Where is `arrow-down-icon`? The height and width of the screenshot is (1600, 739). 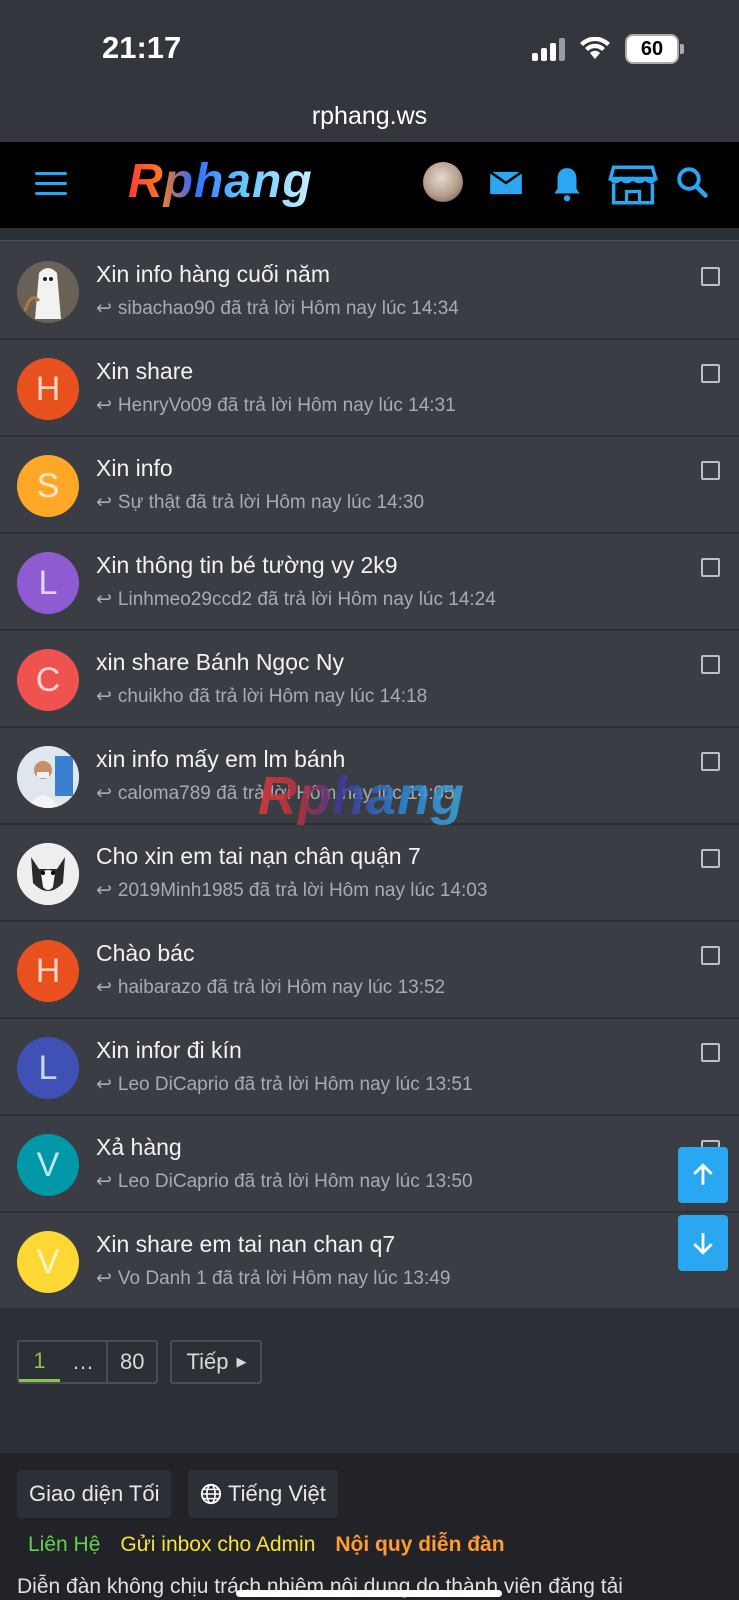 arrow-down-icon is located at coordinates (703, 1244).